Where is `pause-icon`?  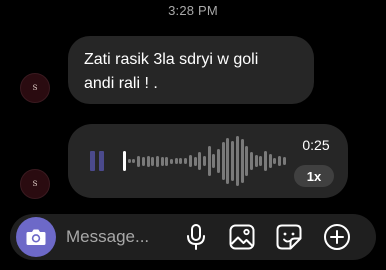 pause-icon is located at coordinates (97, 161).